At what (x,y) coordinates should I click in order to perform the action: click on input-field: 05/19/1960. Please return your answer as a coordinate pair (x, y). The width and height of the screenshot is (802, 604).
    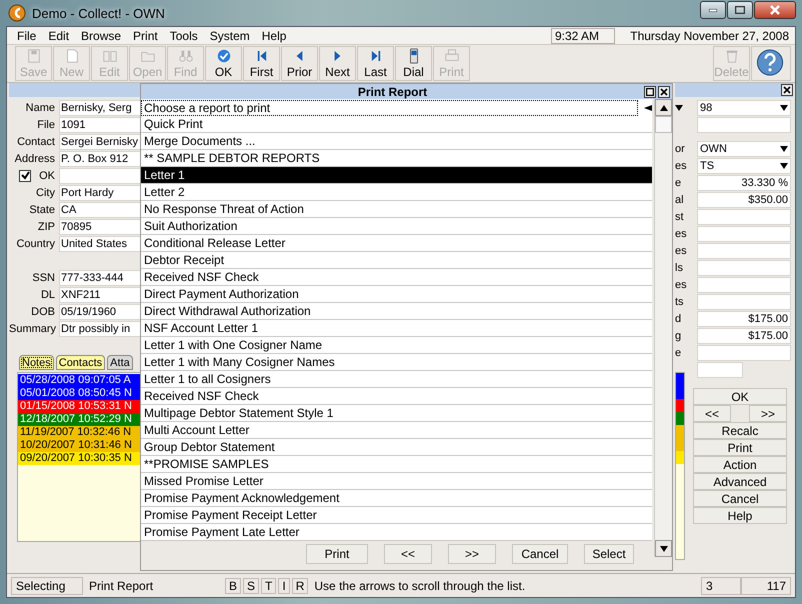
    Looking at the image, I should click on (99, 312).